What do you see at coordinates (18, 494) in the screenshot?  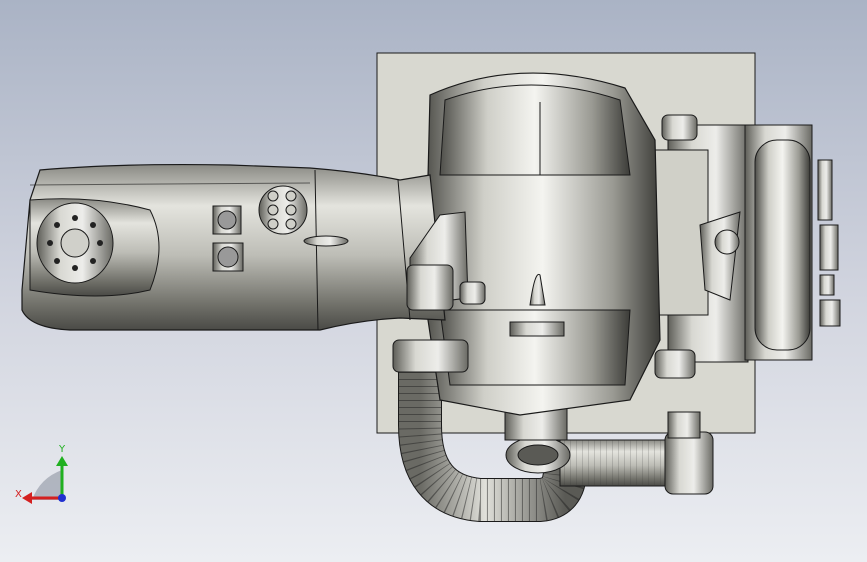 I see `x-axis-label: X` at bounding box center [18, 494].